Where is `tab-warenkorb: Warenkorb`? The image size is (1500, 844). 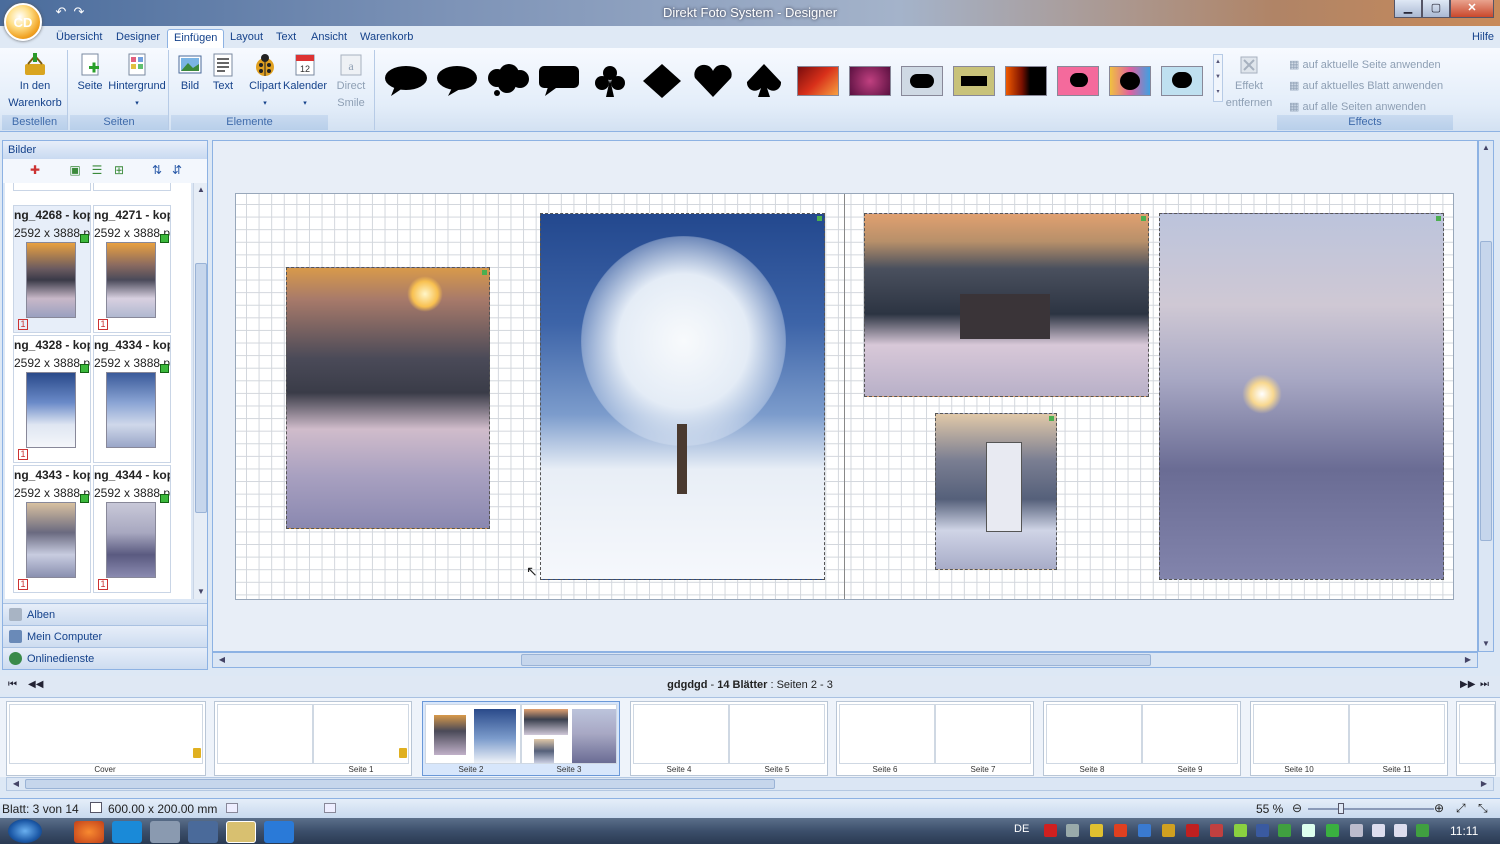
tab-warenkorb: Warenkorb is located at coordinates (386, 38).